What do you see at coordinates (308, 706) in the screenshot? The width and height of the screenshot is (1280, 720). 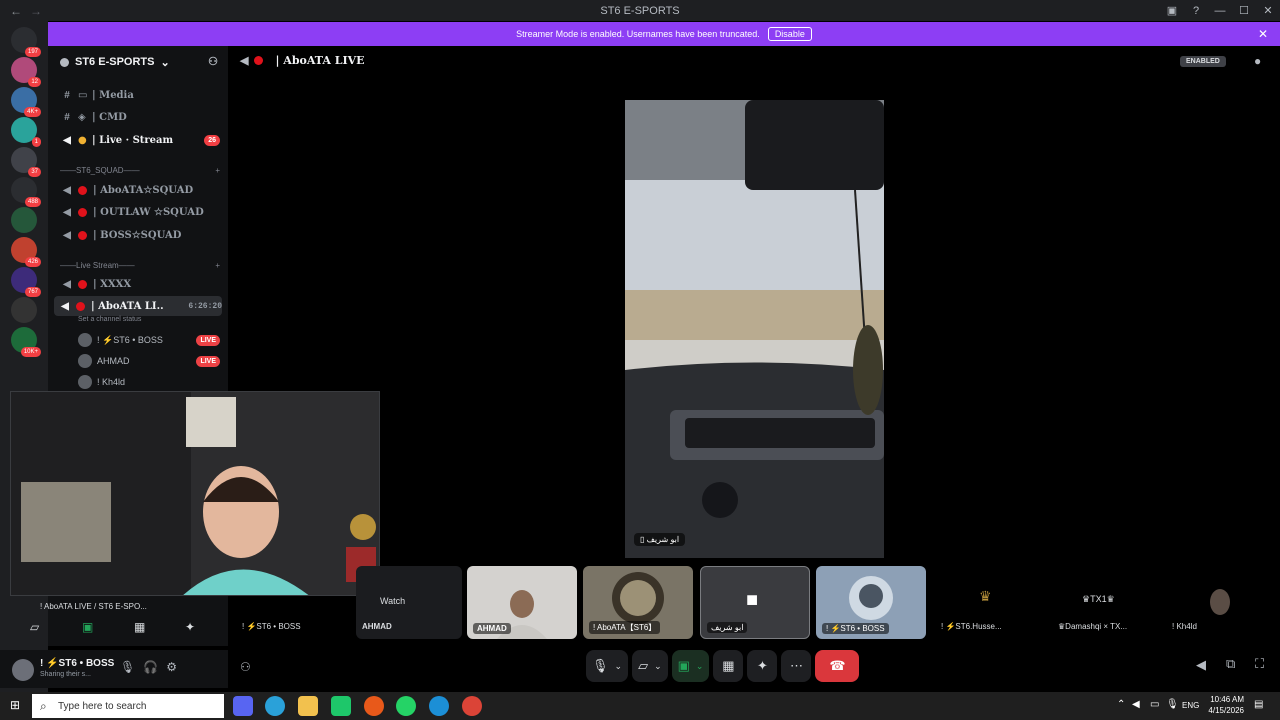 I see `file-explorer-icon` at bounding box center [308, 706].